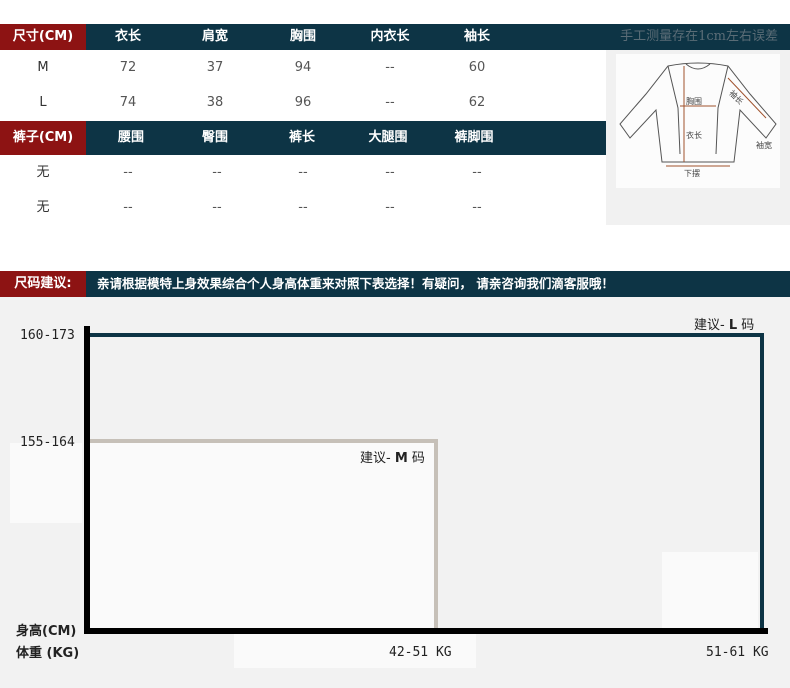  Describe the element at coordinates (764, 145) in the screenshot. I see `diagram-cuff-label: 袖宽` at that location.